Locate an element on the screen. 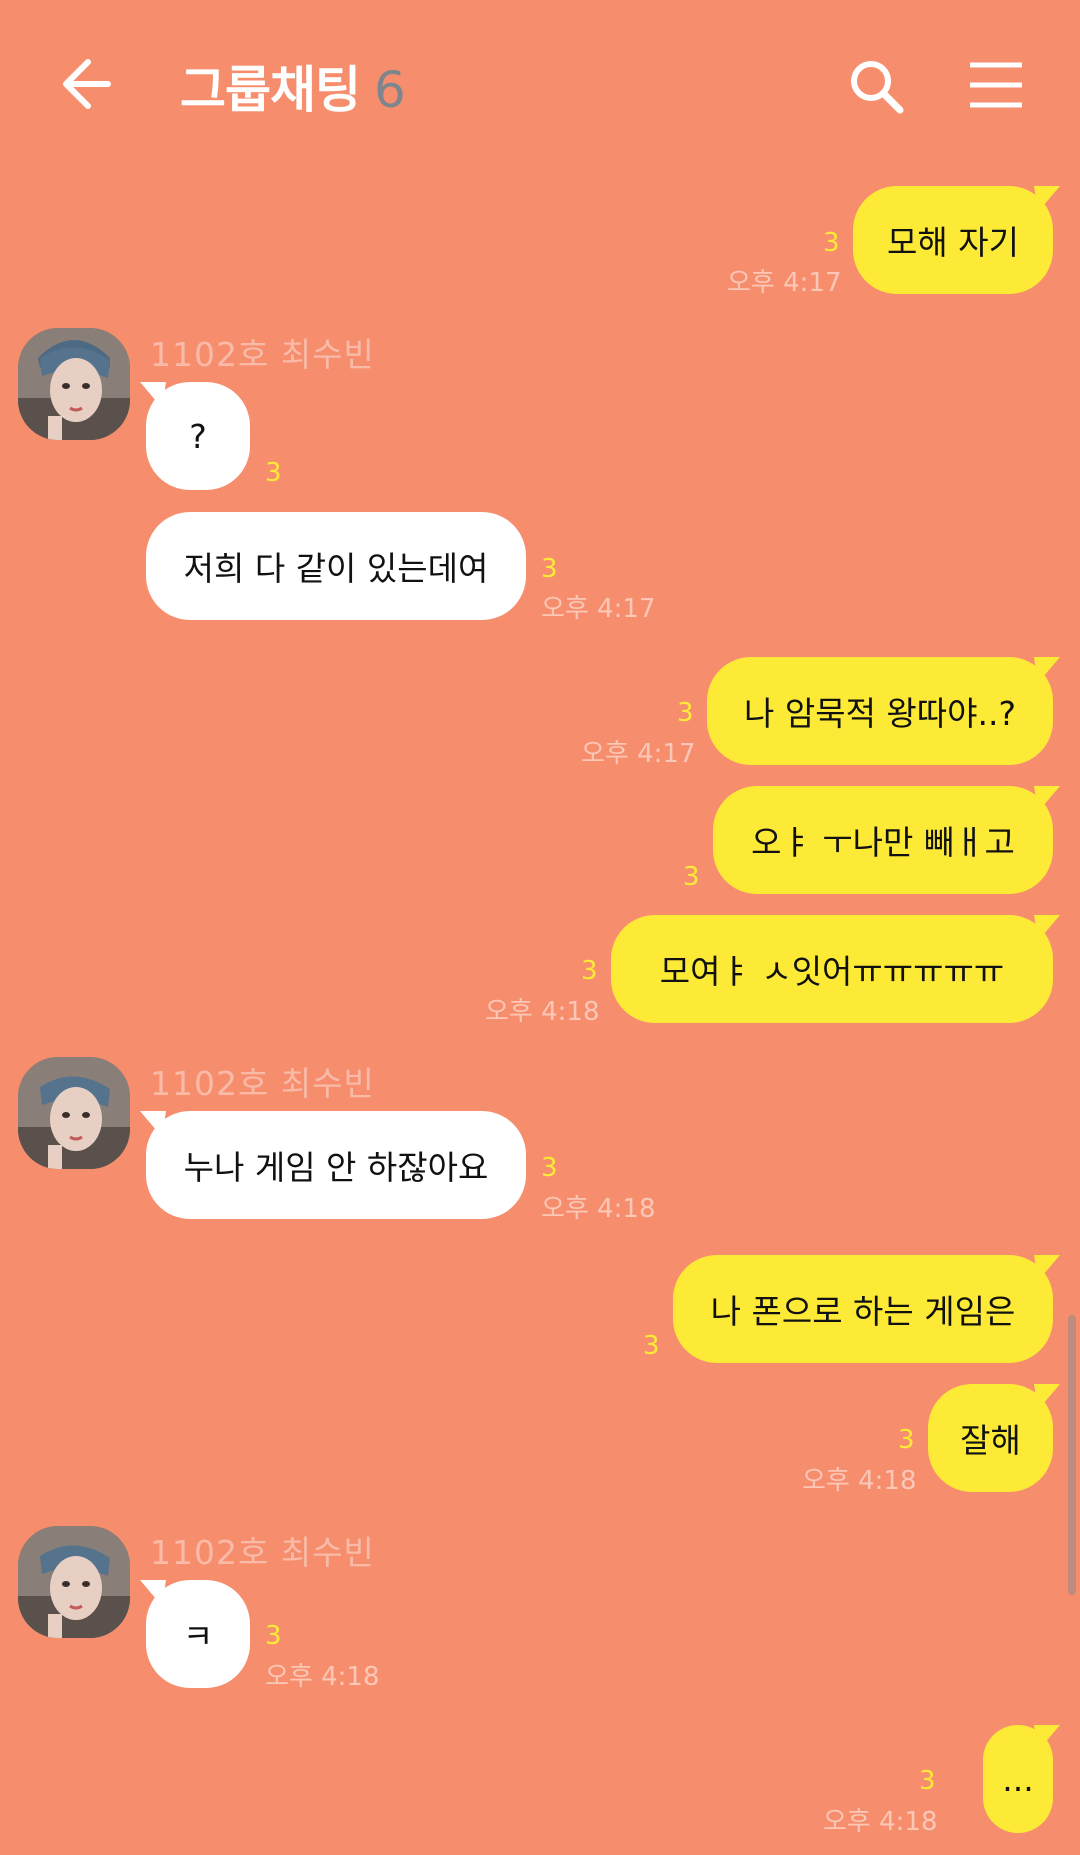 This screenshot has width=1080, height=1855. chat-title-text: 그룹채팅 is located at coordinates (270, 90).